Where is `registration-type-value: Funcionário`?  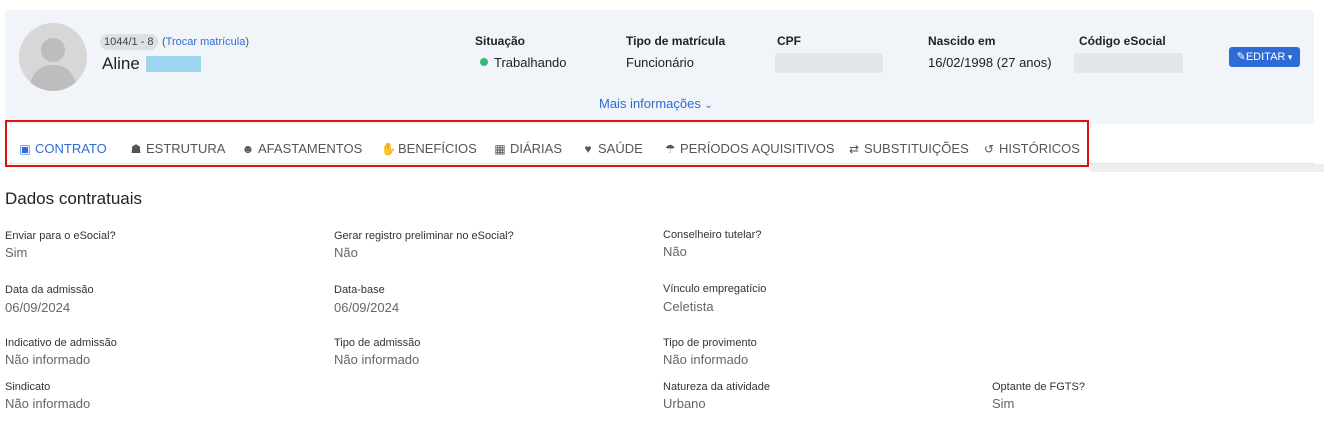
registration-type-value: Funcionário is located at coordinates (660, 62).